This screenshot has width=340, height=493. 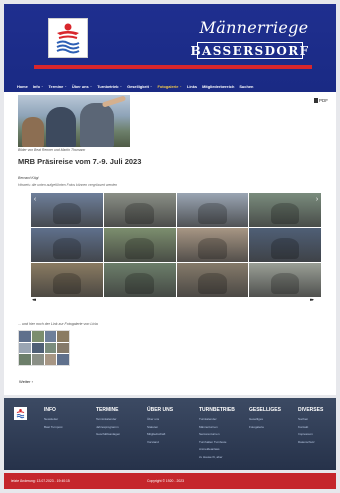 I want to click on footer-link: Anmeldeanlass, so click(x=217, y=449).